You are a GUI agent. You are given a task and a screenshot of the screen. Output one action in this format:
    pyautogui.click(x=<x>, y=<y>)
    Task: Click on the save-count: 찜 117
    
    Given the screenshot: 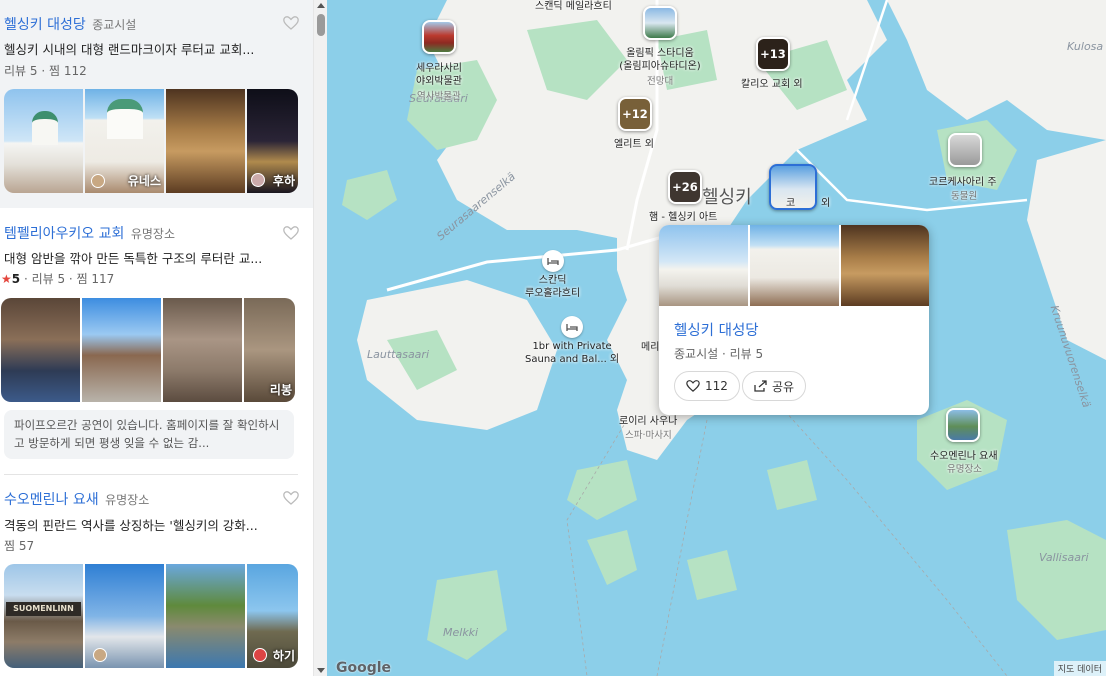 What is the action you would take?
    pyautogui.click(x=95, y=279)
    